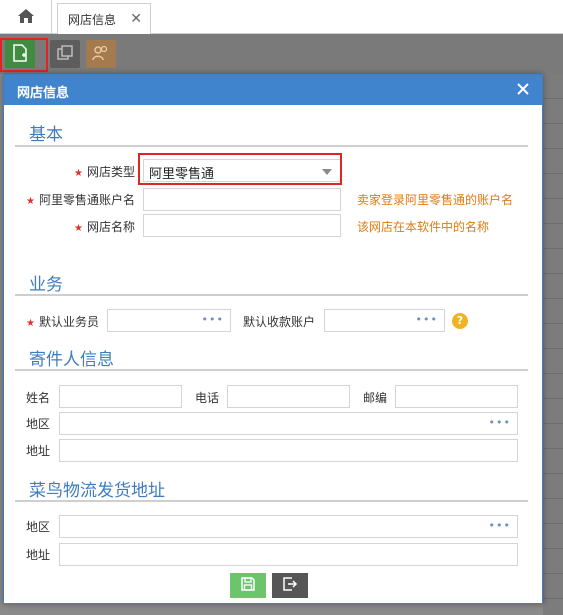 Image resolution: width=563 pixels, height=615 pixels. I want to click on users-icon, so click(101, 54).